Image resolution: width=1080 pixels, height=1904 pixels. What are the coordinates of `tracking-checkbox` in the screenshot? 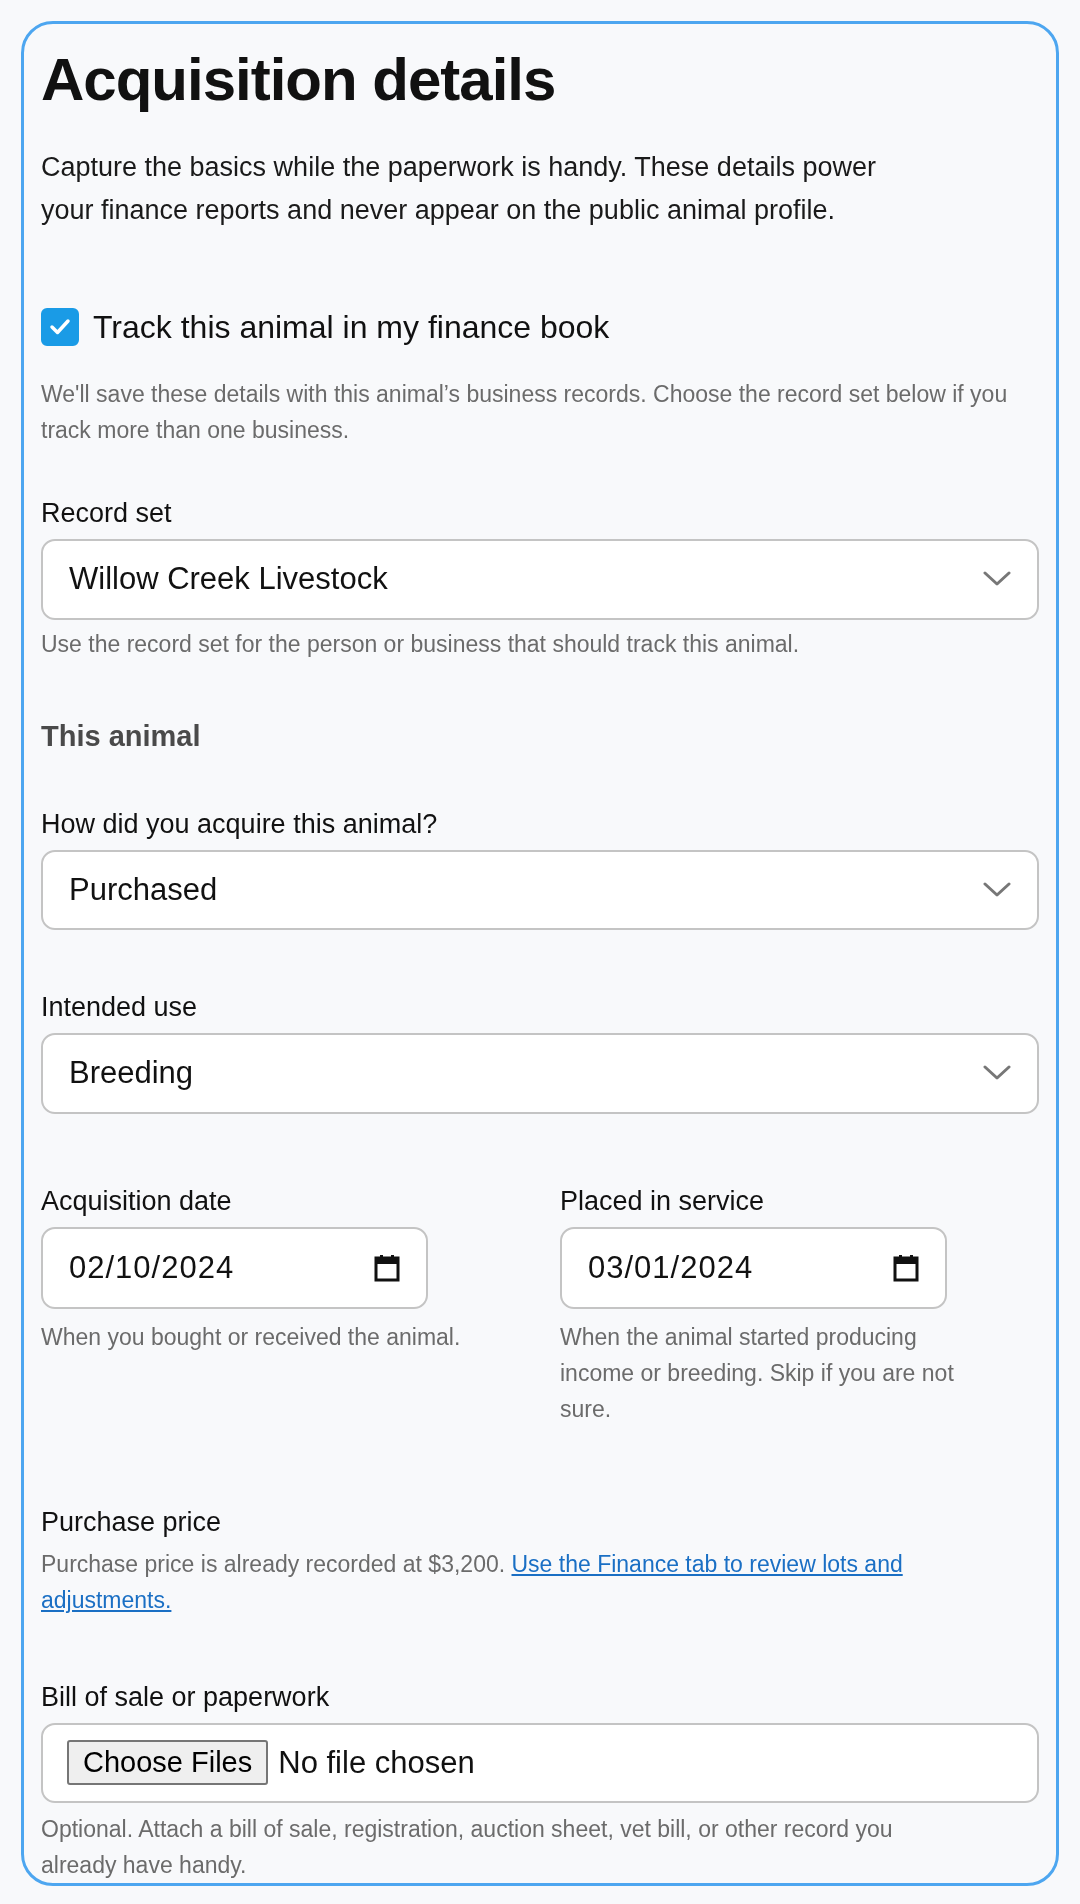 It's located at (60, 327).